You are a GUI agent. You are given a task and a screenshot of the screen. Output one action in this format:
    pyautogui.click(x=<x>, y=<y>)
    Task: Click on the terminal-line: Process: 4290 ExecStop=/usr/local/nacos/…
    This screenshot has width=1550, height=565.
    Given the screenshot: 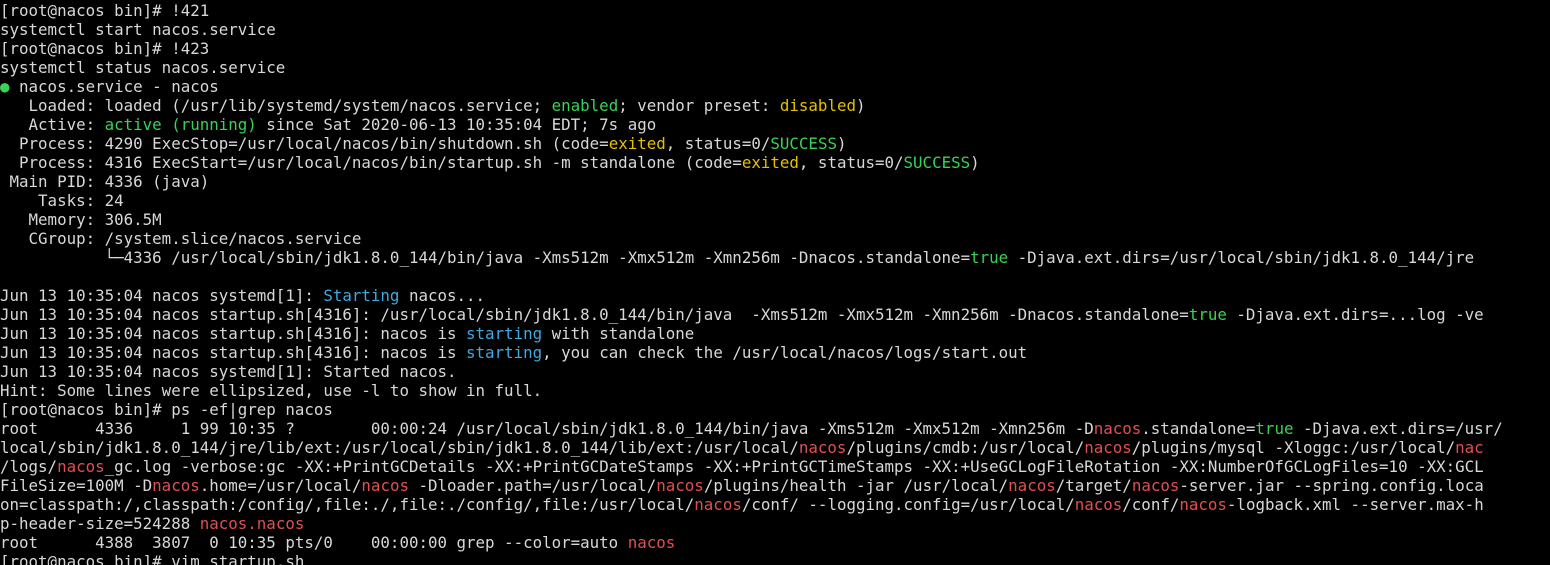 What is the action you would take?
    pyautogui.click(x=775, y=143)
    